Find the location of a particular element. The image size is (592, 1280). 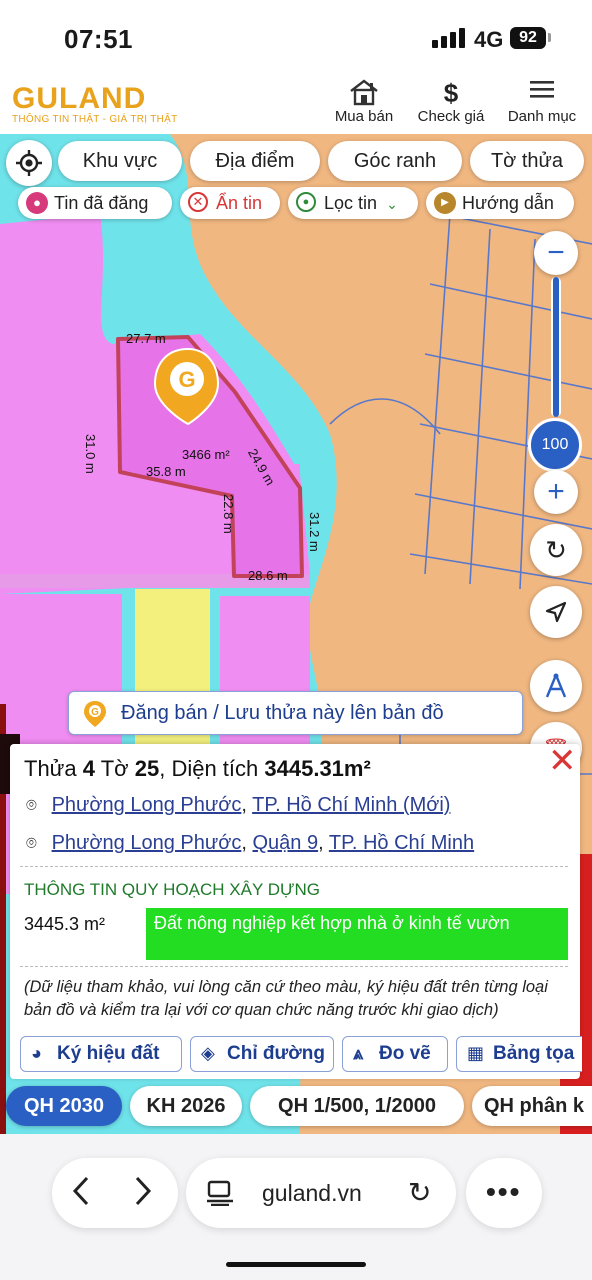

thua-number: 4 is located at coordinates (89, 768).